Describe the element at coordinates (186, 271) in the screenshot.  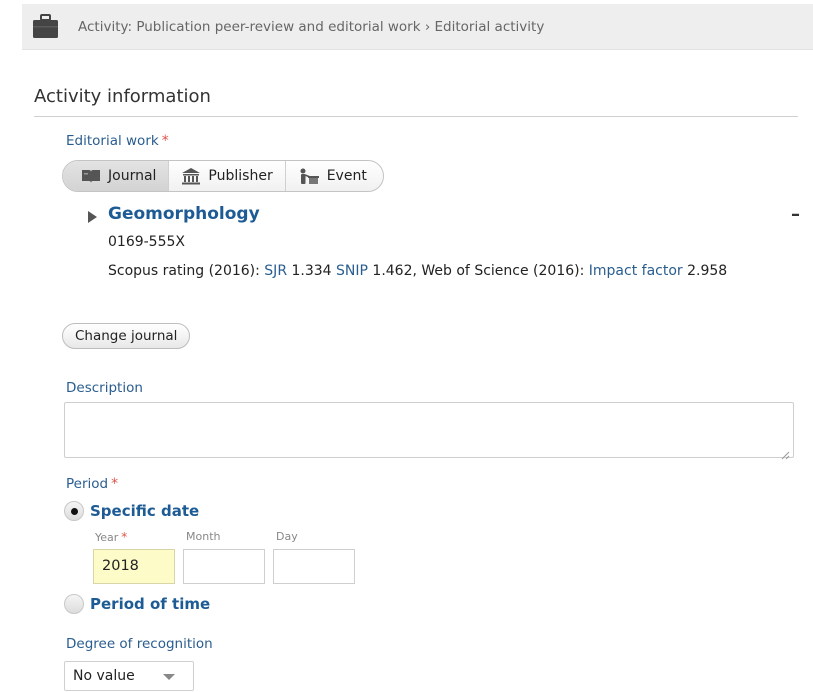
I see `scopus-rating-text: Scopus rating (2016):` at that location.